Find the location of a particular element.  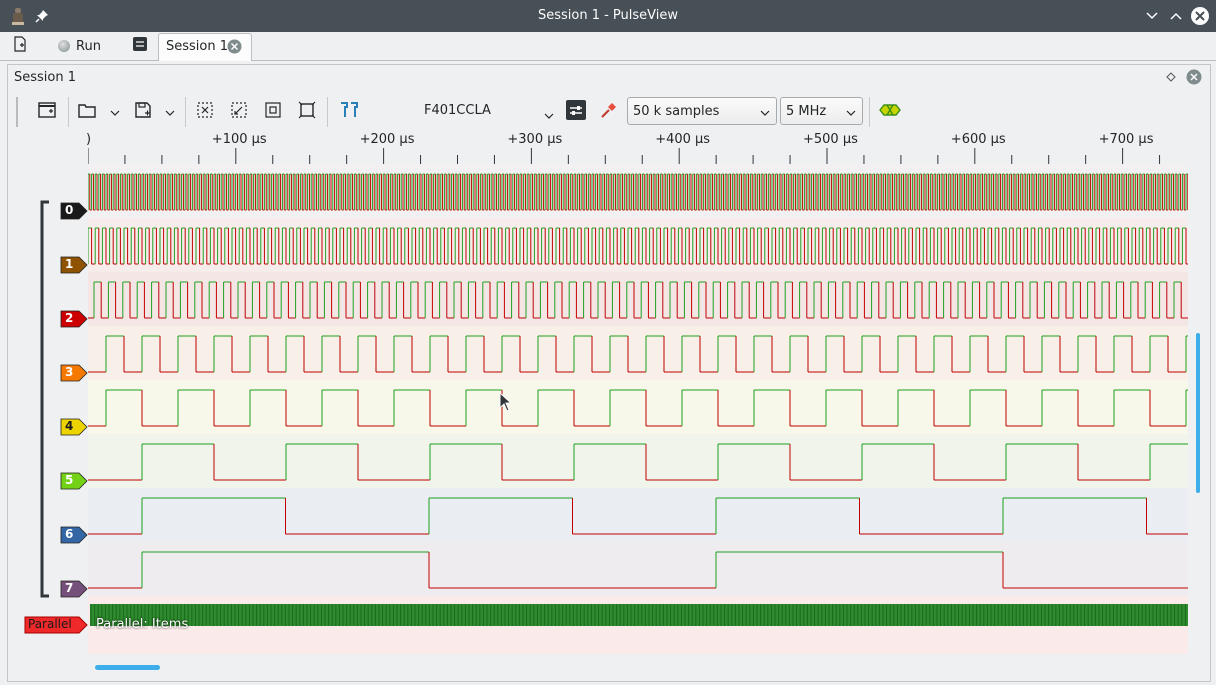

device-config-button is located at coordinates (576, 112).